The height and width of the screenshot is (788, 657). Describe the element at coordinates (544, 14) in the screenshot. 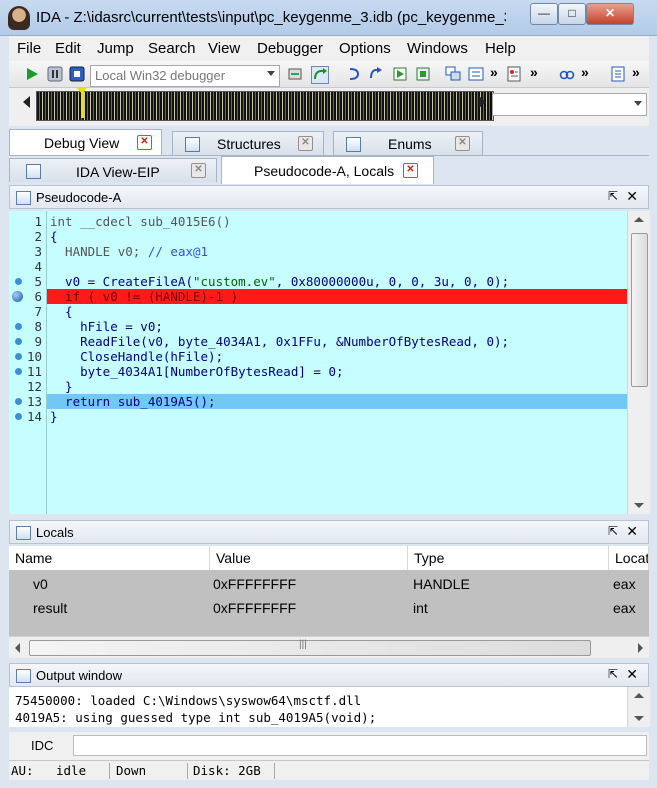

I see `minimize-button: —` at that location.